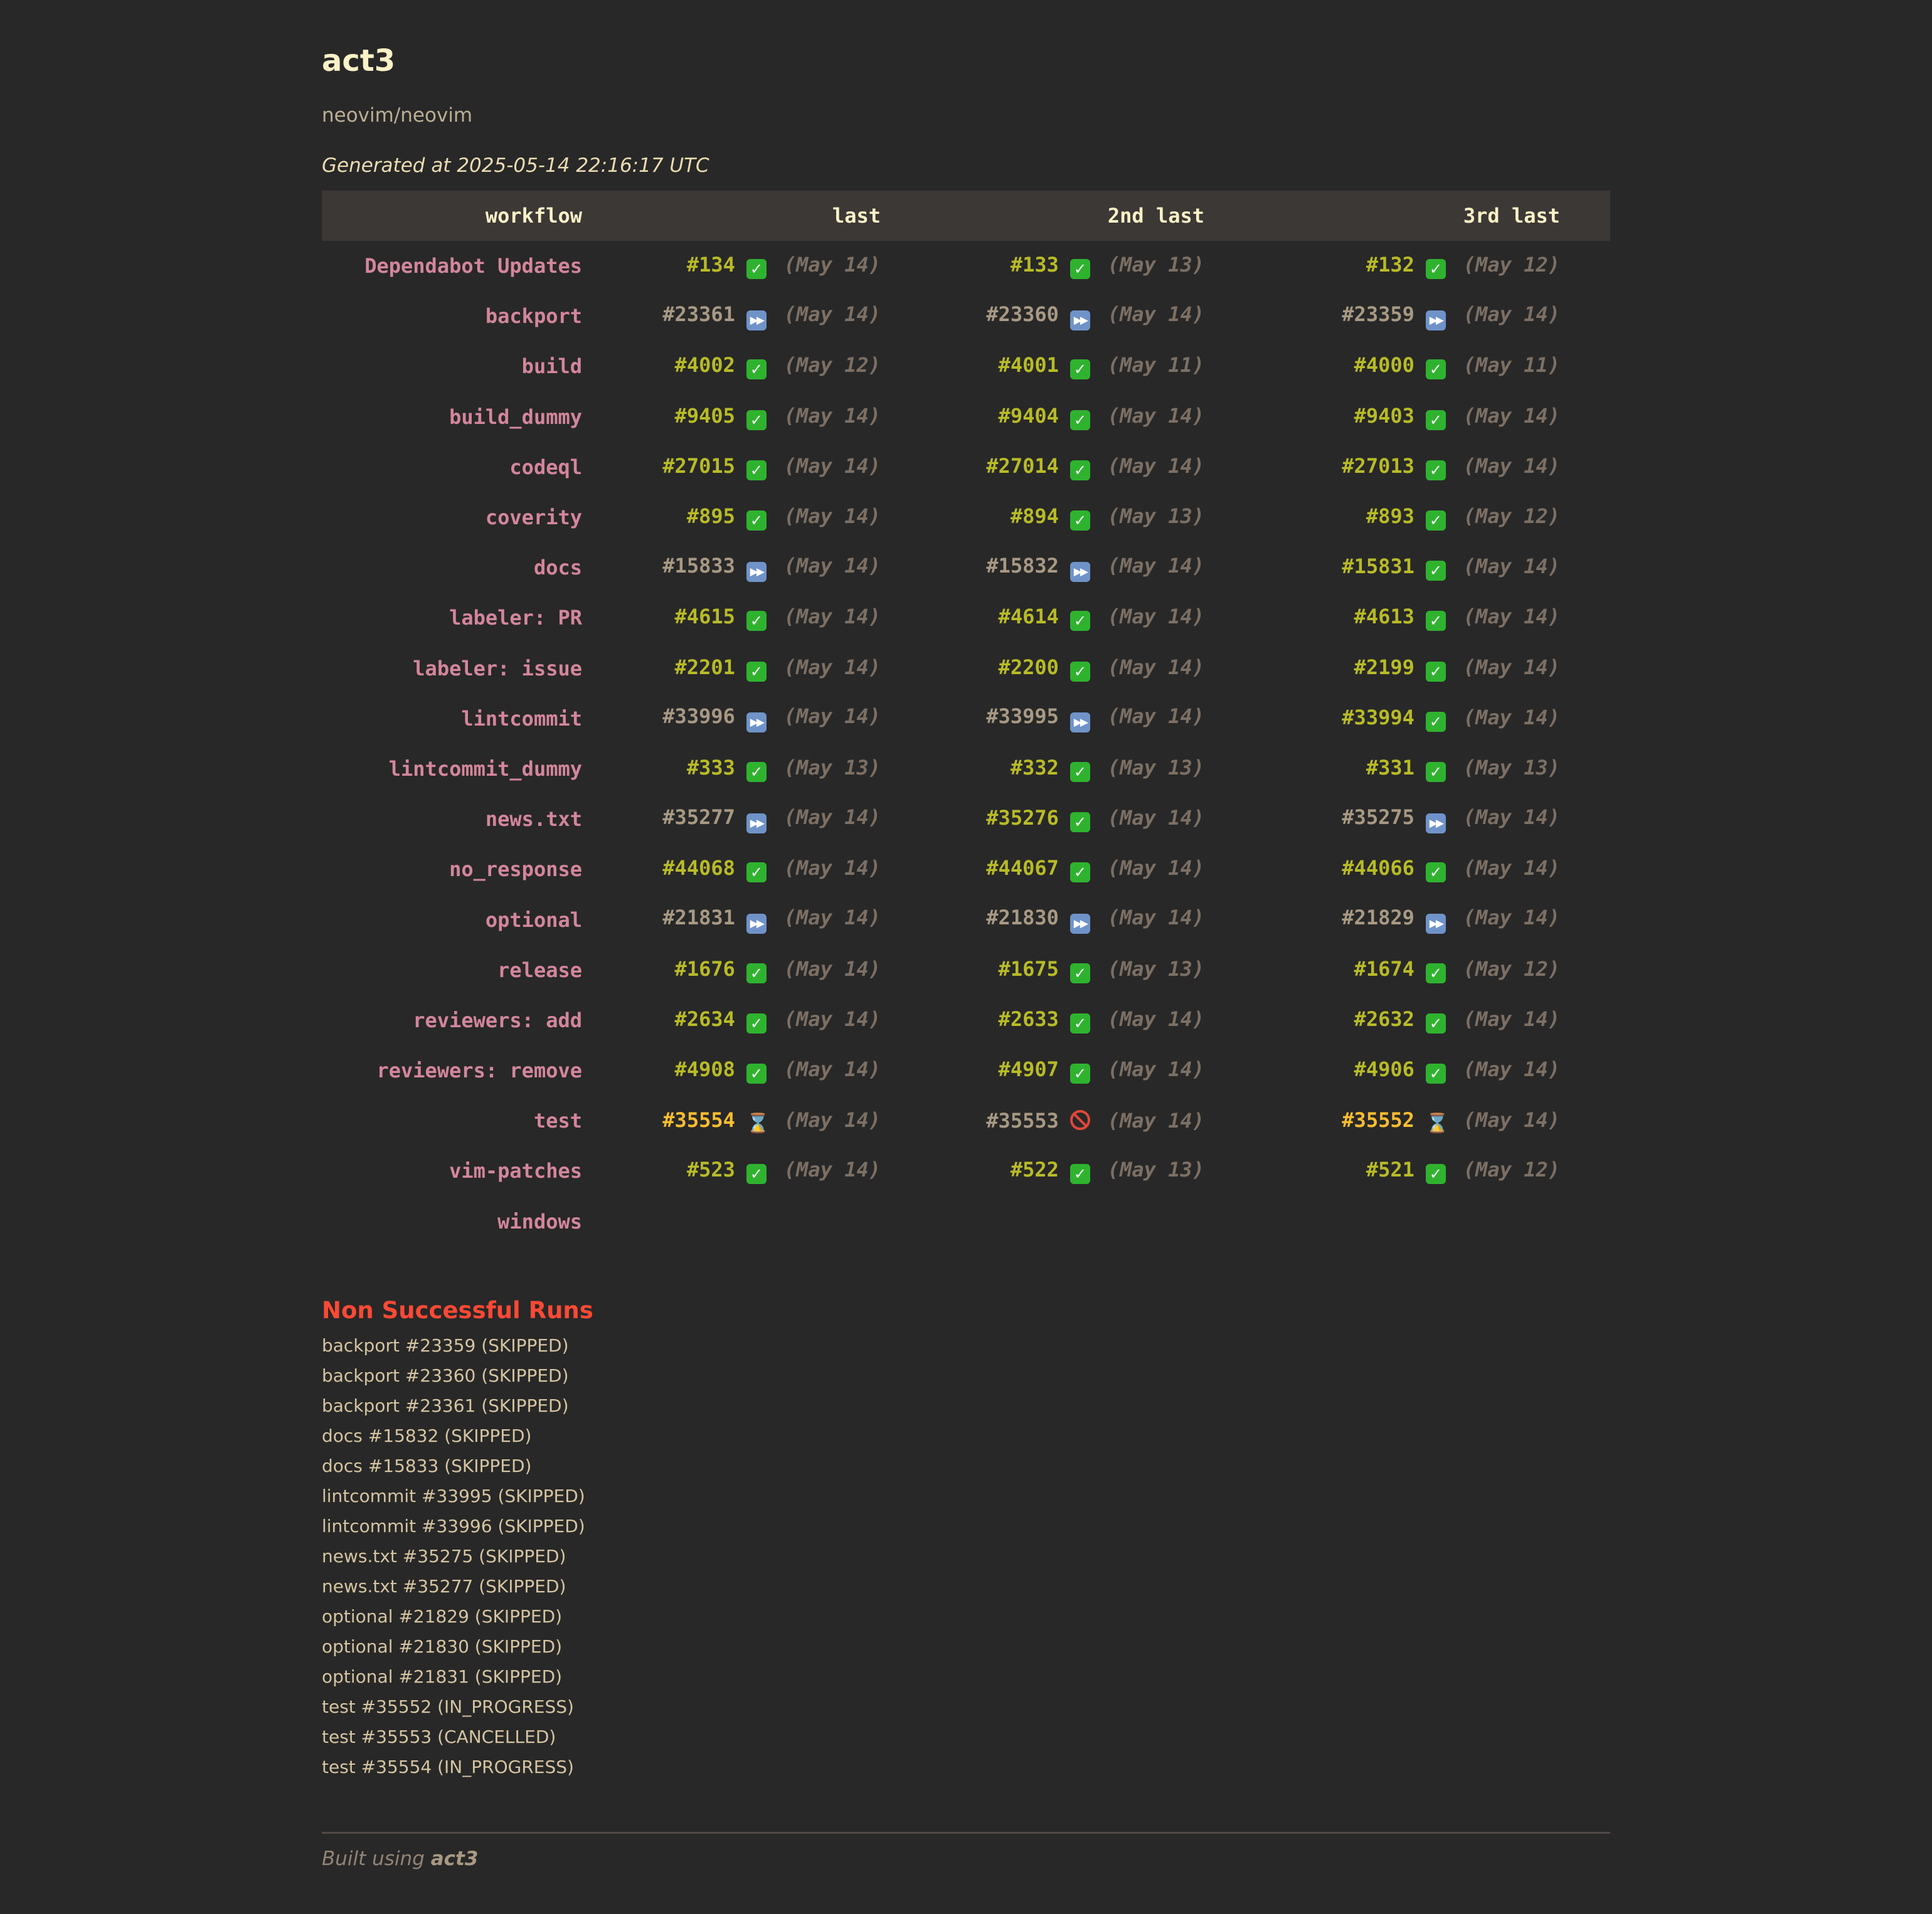 This screenshot has height=1914, width=1932. I want to click on run-number-link: #35275, so click(1378, 817).